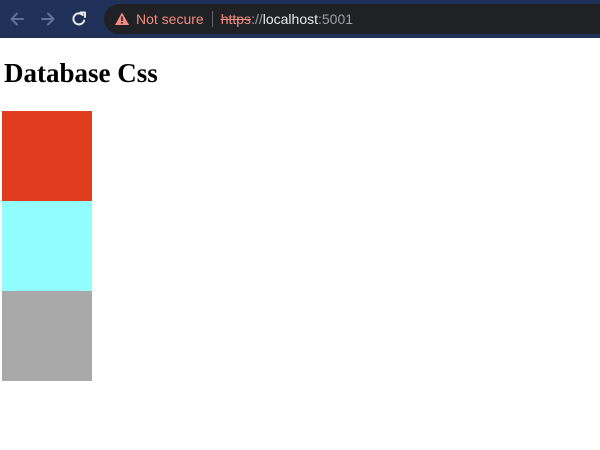  I want to click on color-box-red, so click(47, 156).